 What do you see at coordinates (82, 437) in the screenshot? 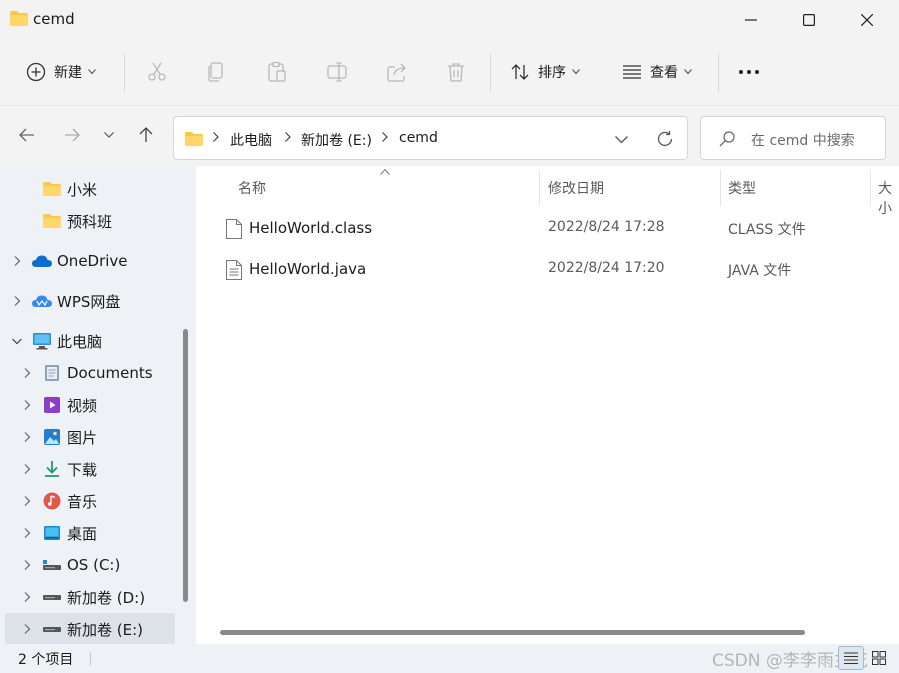
I see `sidebar-item-label: 图片` at bounding box center [82, 437].